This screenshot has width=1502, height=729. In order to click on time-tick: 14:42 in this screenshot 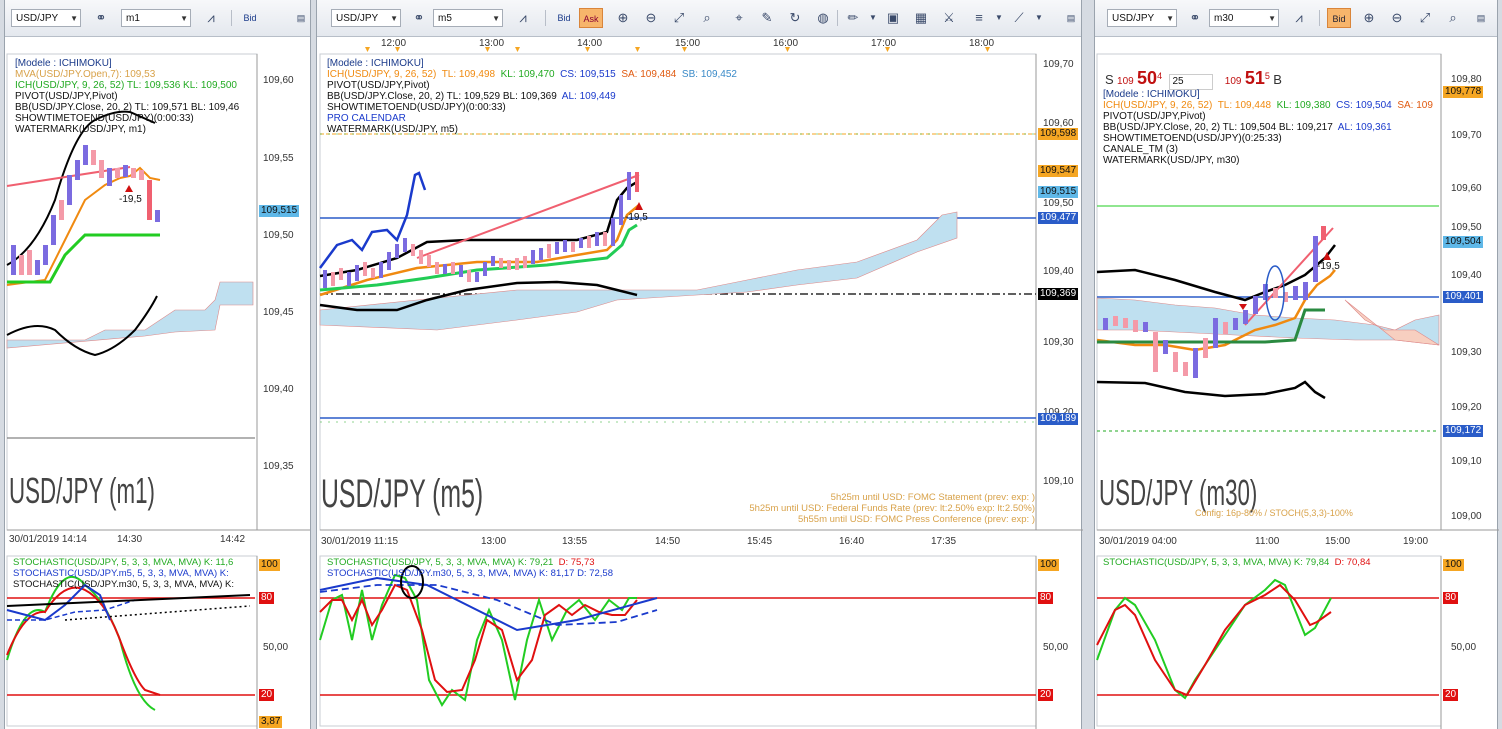, I will do `click(233, 539)`.